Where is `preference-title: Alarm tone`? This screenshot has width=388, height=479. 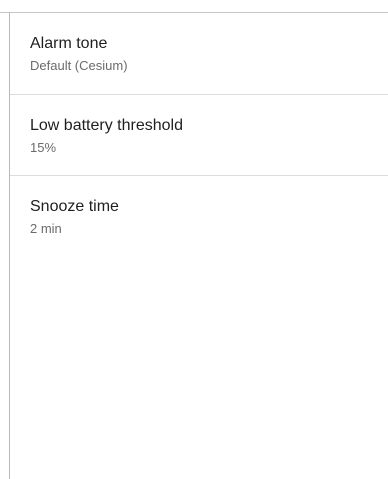 preference-title: Alarm tone is located at coordinates (69, 43).